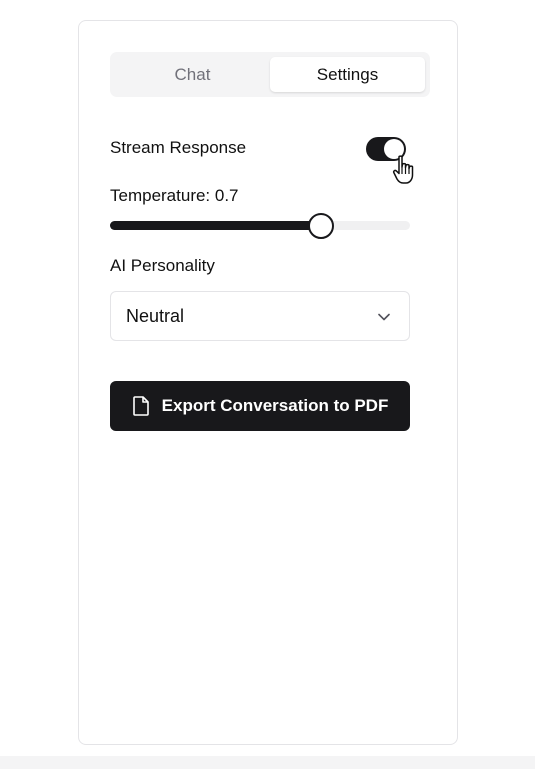 This screenshot has width=535, height=769. I want to click on tab-list: Chat Settings, so click(270, 74).